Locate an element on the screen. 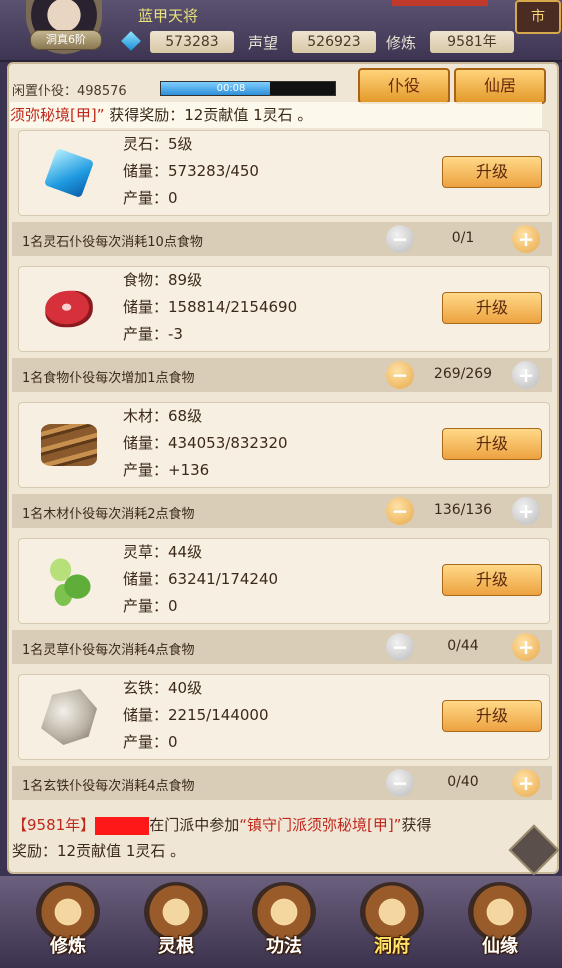 Image resolution: width=562 pixels, height=968 pixels. resource-storage: 储量：573283/450 is located at coordinates (191, 171).